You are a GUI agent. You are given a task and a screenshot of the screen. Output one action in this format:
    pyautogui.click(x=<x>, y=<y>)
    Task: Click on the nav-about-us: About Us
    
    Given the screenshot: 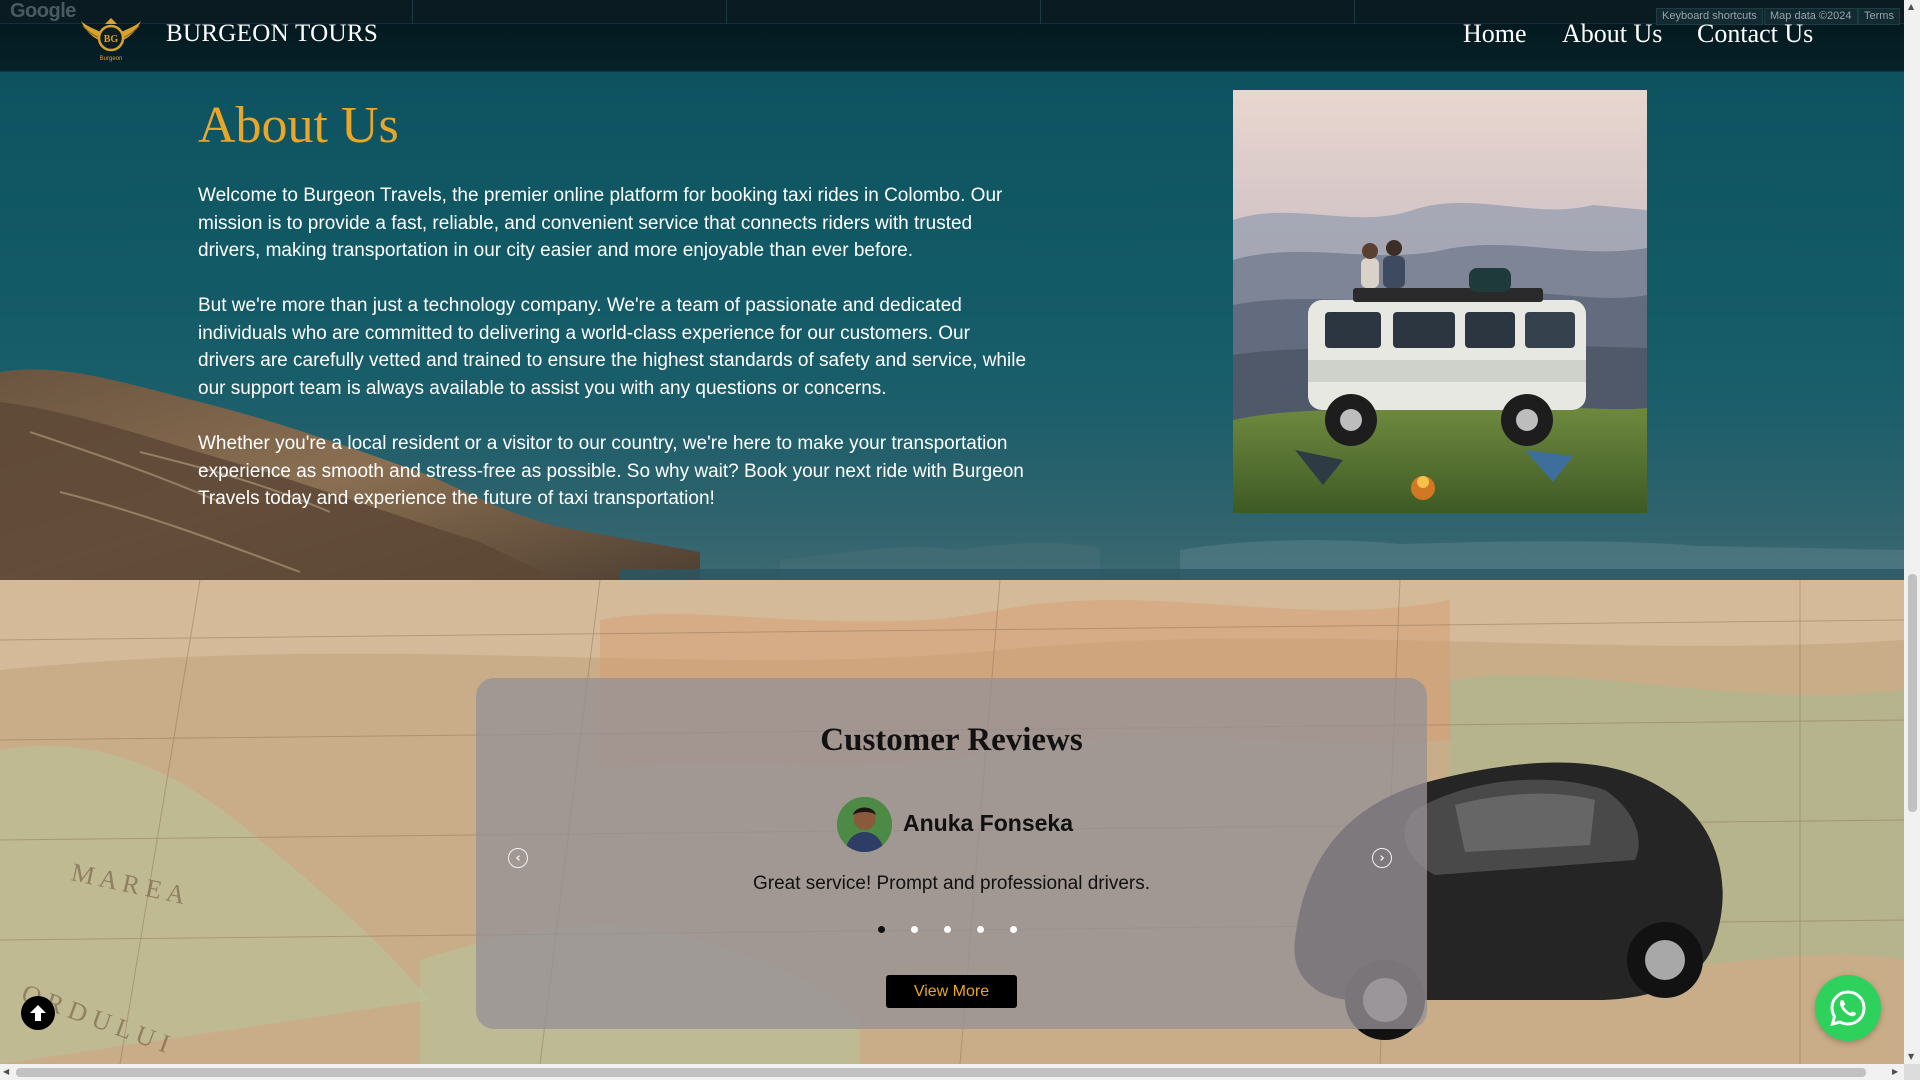 What is the action you would take?
    pyautogui.click(x=1612, y=34)
    